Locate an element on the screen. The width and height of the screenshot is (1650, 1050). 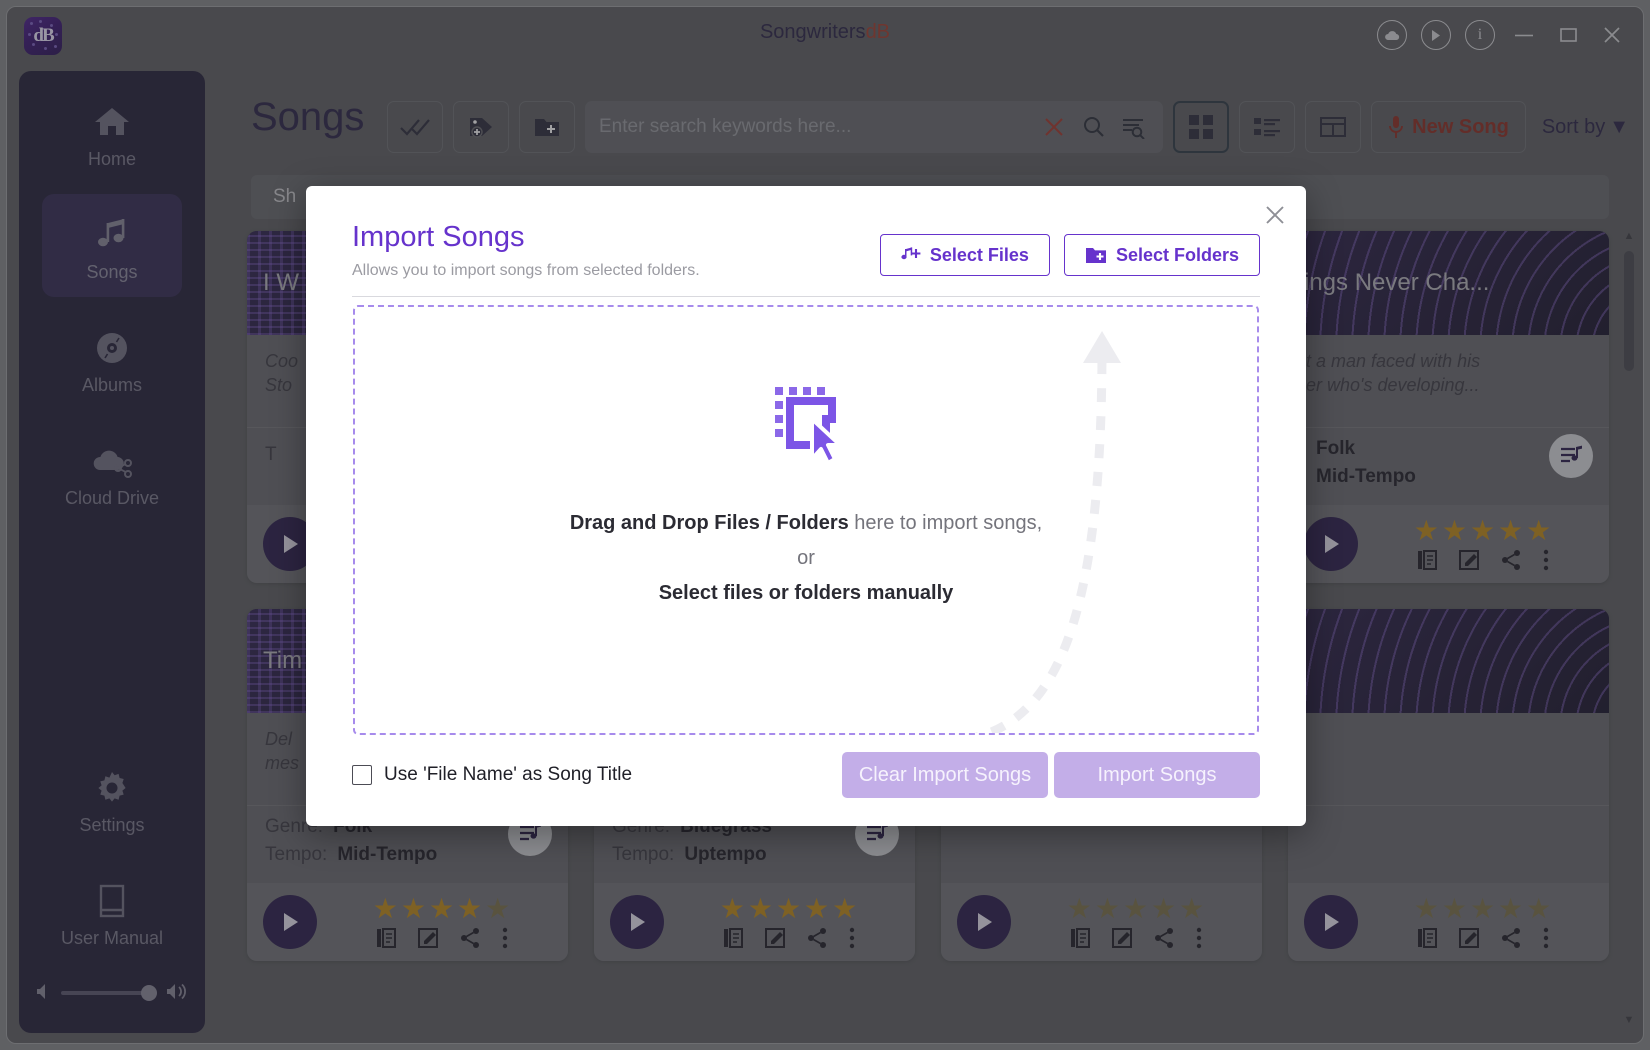
dropzone-or: or is located at coordinates (806, 558).